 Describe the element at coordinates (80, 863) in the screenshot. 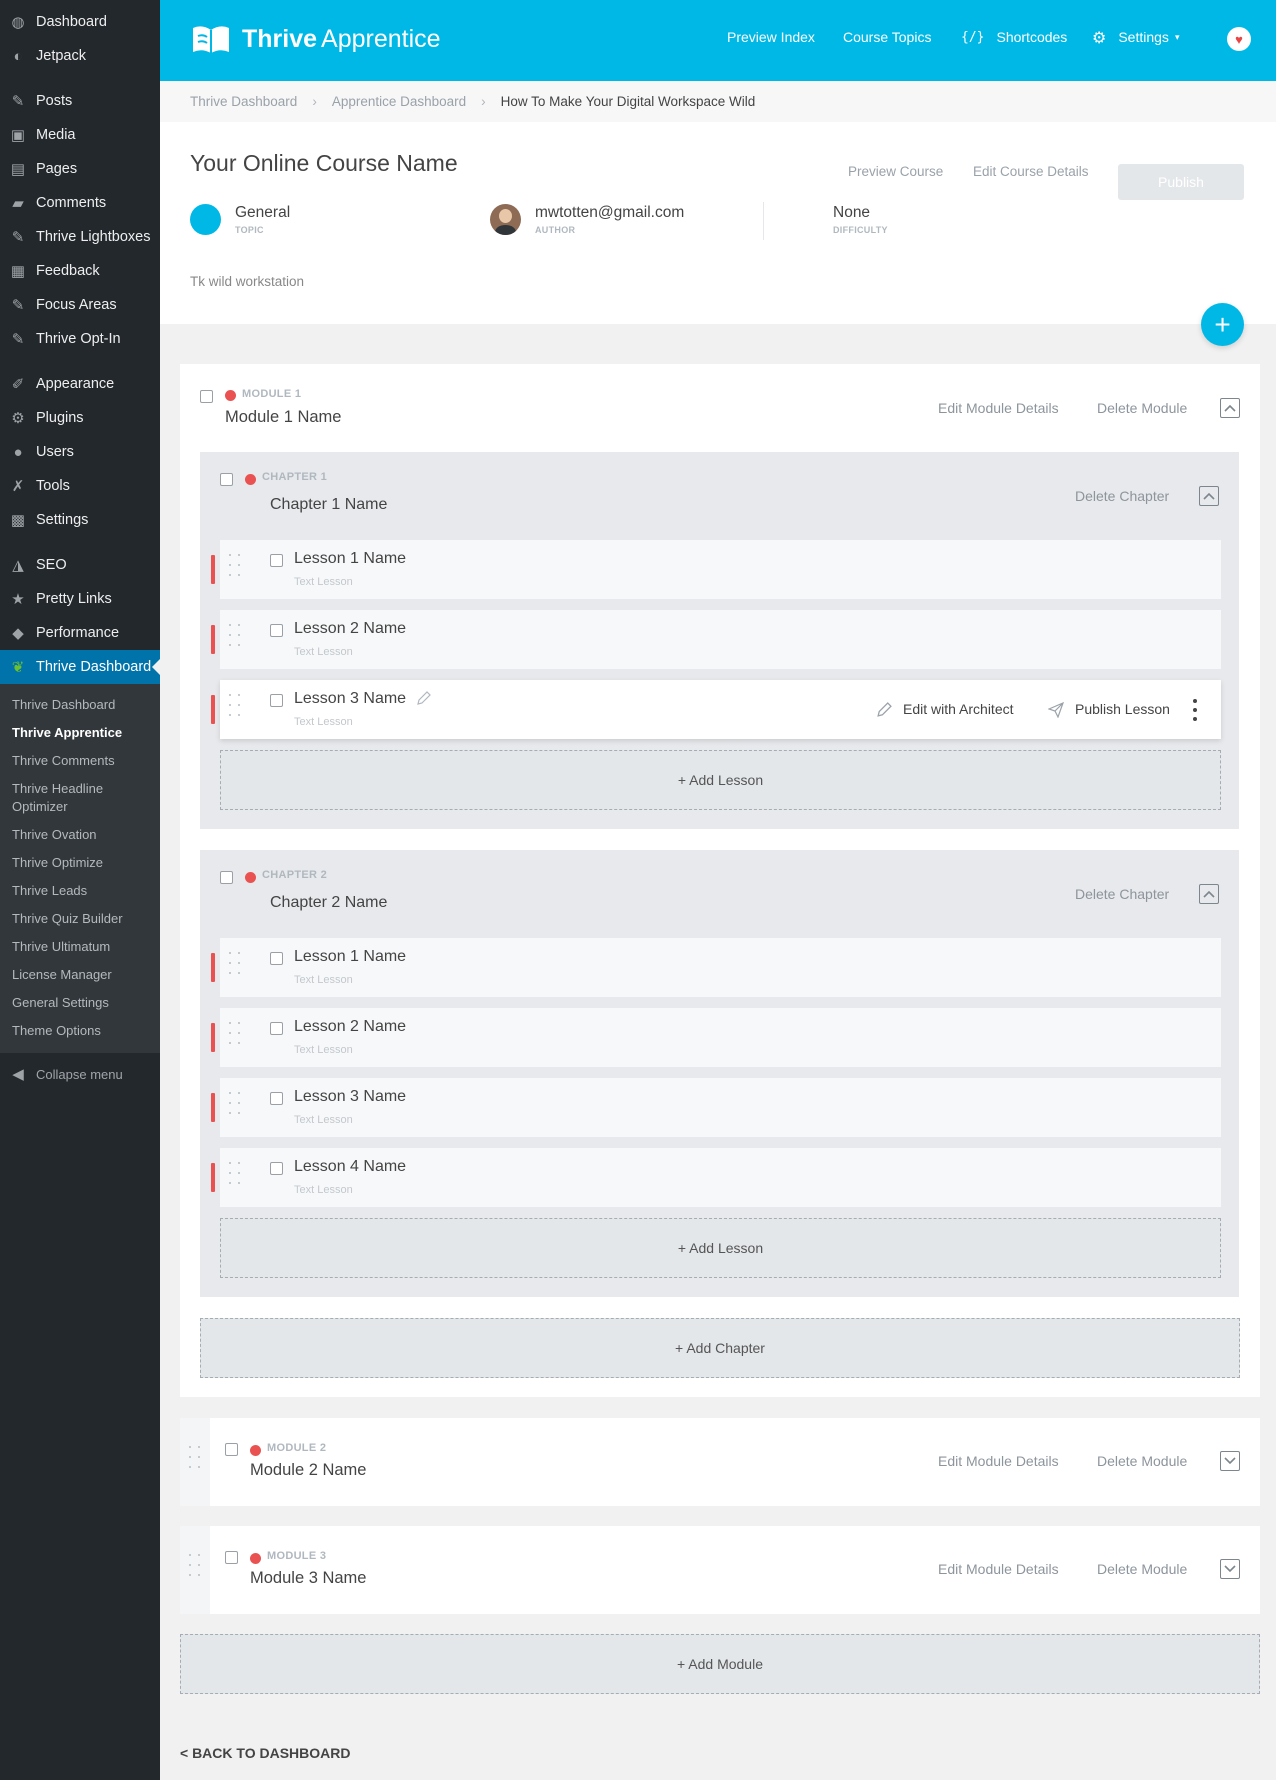

I see `submenu-item: Thrive Optimize` at that location.